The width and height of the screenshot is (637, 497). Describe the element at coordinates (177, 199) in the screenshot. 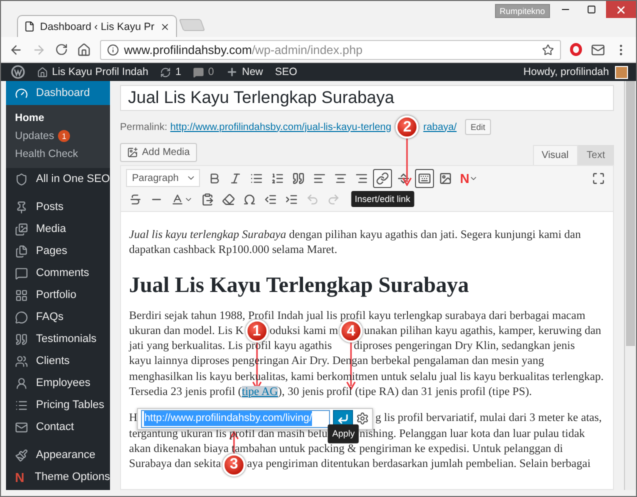

I see `text-color-icon` at that location.